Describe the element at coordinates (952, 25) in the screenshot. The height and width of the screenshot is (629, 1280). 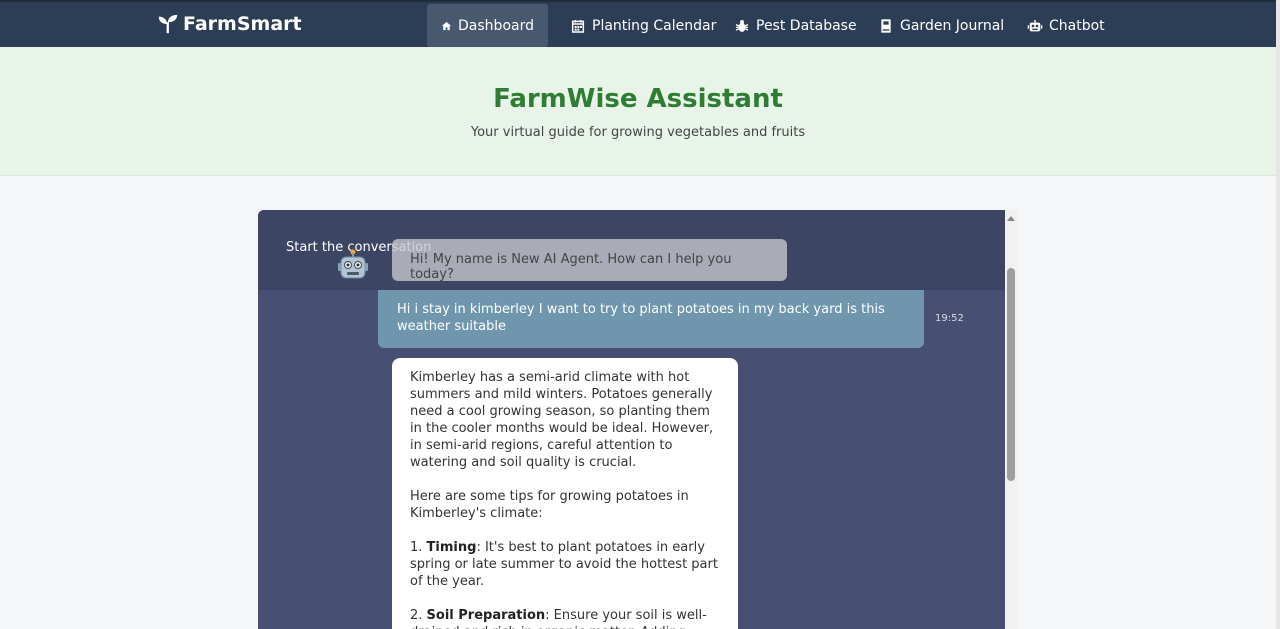
I see `nav-garden-journal-label: Garden Journal` at that location.